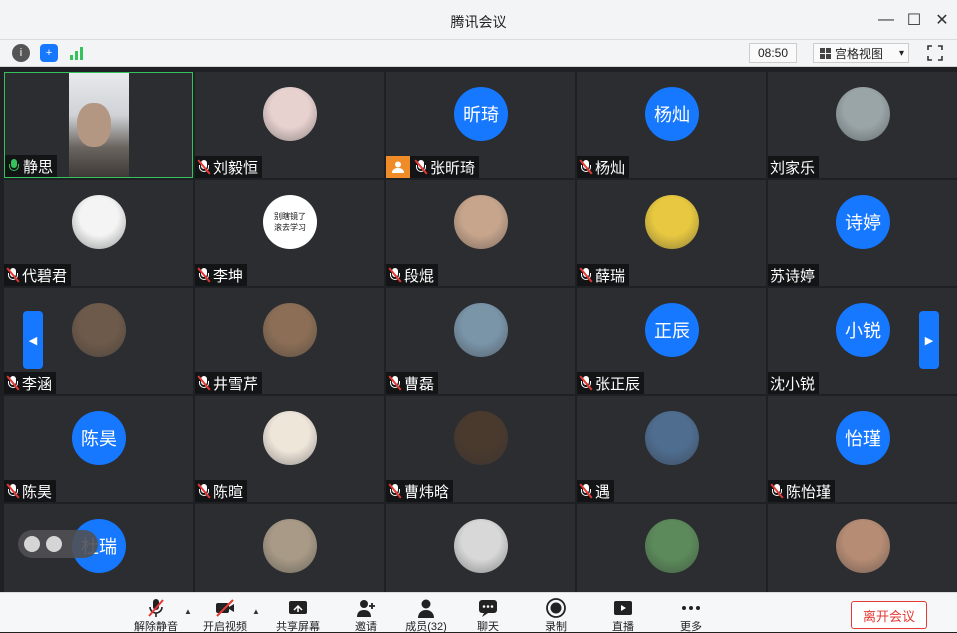 The width and height of the screenshot is (957, 633). Describe the element at coordinates (49, 53) in the screenshot. I see `shield-icon: +` at that location.